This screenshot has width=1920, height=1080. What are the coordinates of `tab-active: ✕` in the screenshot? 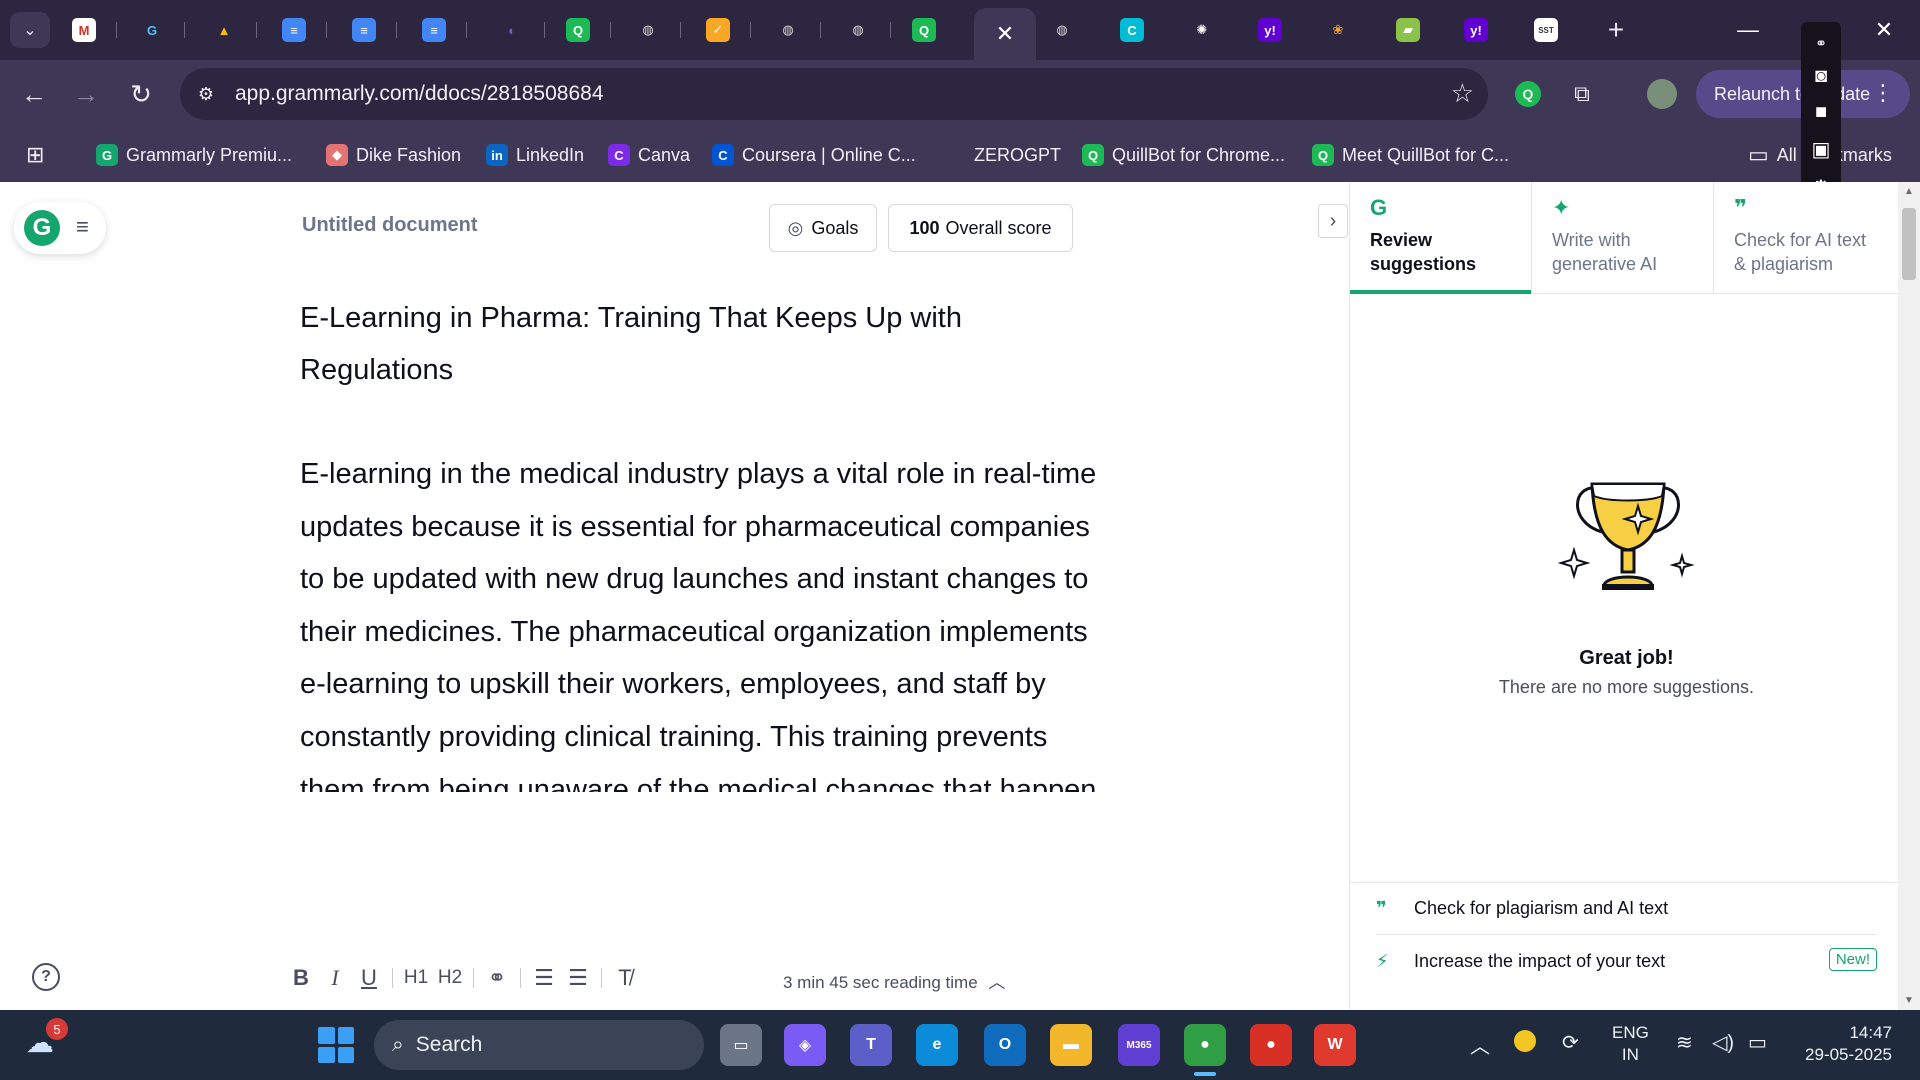 It's located at (1005, 34).